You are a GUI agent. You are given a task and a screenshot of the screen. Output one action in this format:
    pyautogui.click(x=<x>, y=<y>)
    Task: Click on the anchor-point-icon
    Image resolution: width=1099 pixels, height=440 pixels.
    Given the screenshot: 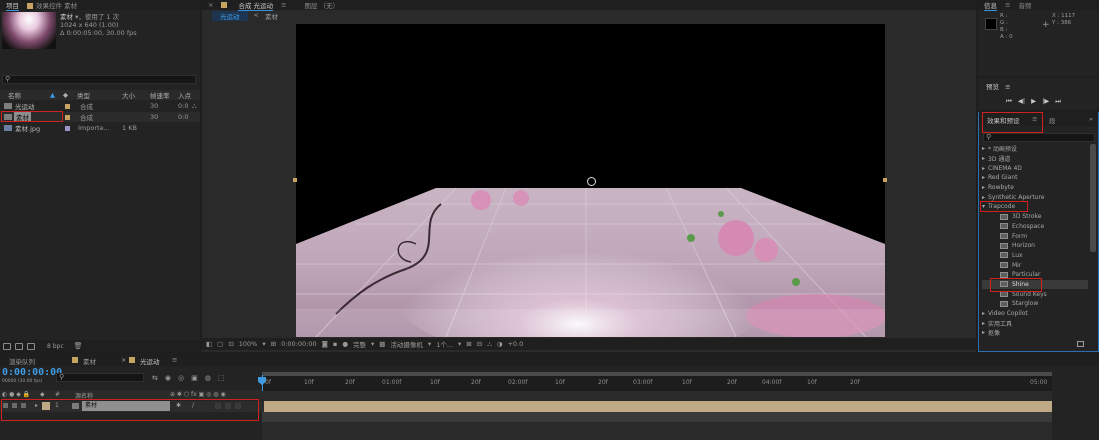 What is the action you would take?
    pyautogui.click(x=591, y=181)
    